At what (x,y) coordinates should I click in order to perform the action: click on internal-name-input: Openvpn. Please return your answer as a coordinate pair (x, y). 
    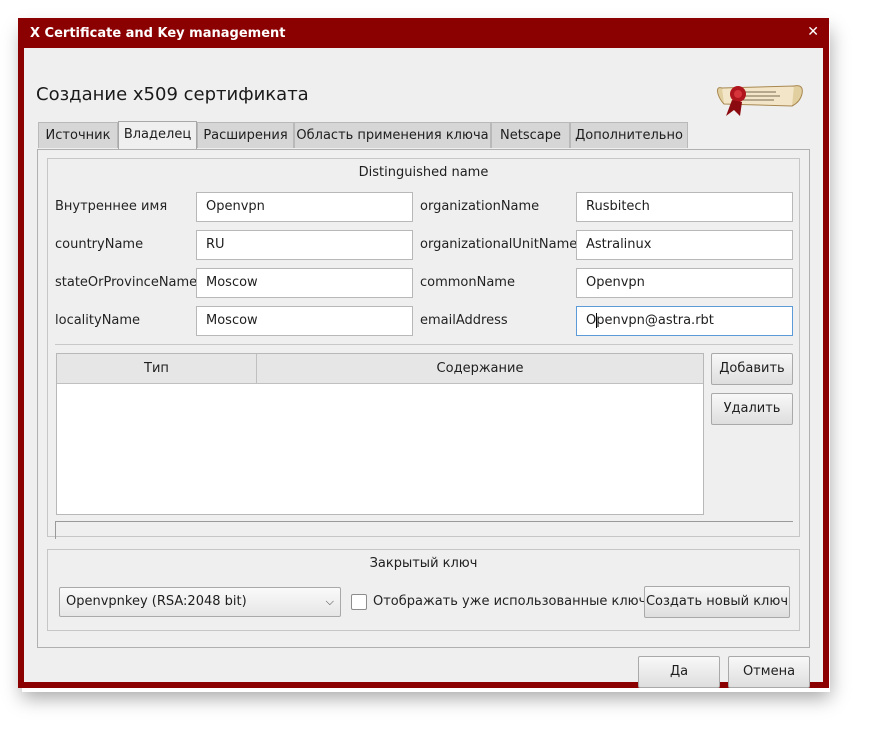
    Looking at the image, I should click on (304, 207).